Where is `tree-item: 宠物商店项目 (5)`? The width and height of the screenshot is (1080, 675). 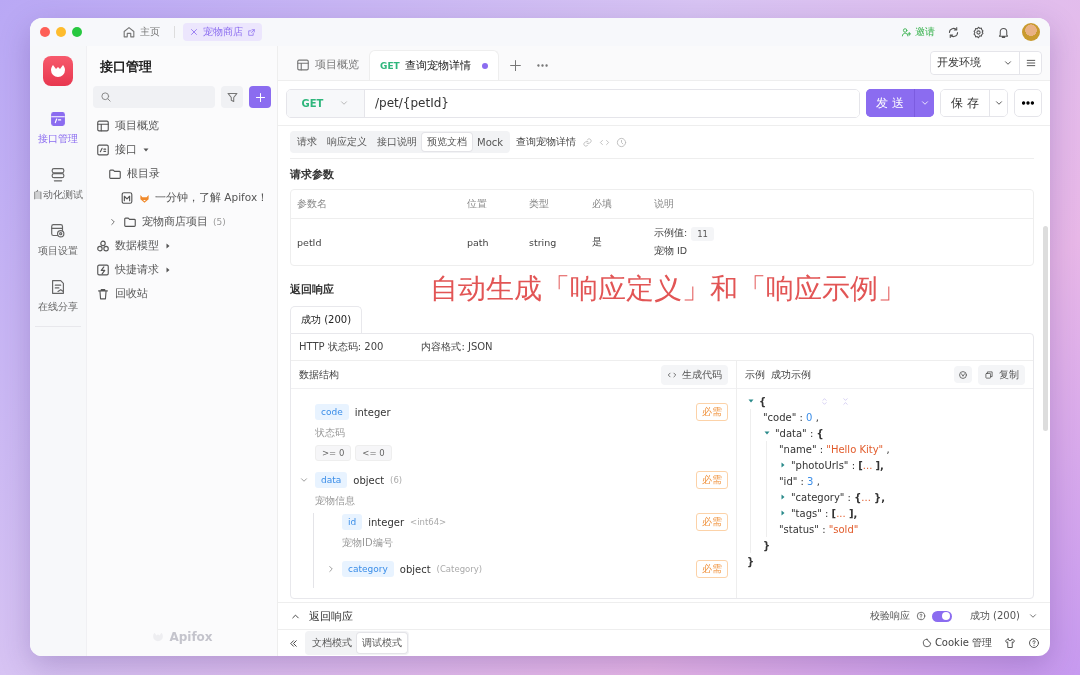
tree-item: 宠物商店项目 (5) is located at coordinates (168, 222).